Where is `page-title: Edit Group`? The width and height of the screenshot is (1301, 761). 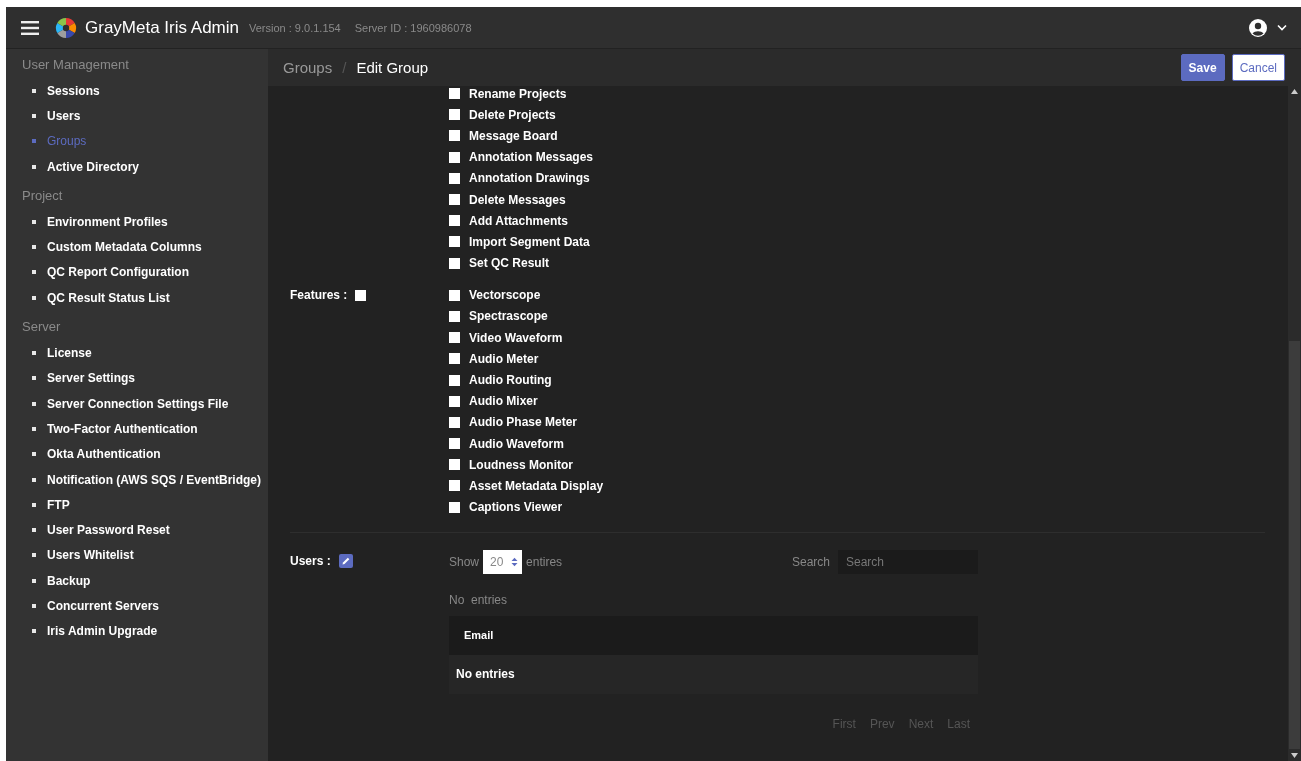 page-title: Edit Group is located at coordinates (392, 67).